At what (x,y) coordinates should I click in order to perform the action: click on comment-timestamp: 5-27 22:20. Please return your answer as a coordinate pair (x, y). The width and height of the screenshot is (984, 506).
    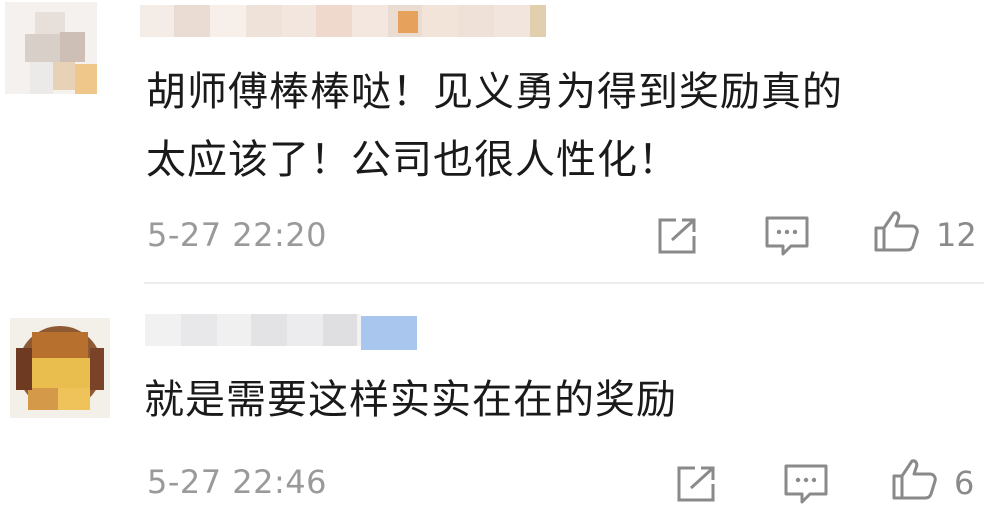
    Looking at the image, I should click on (237, 235).